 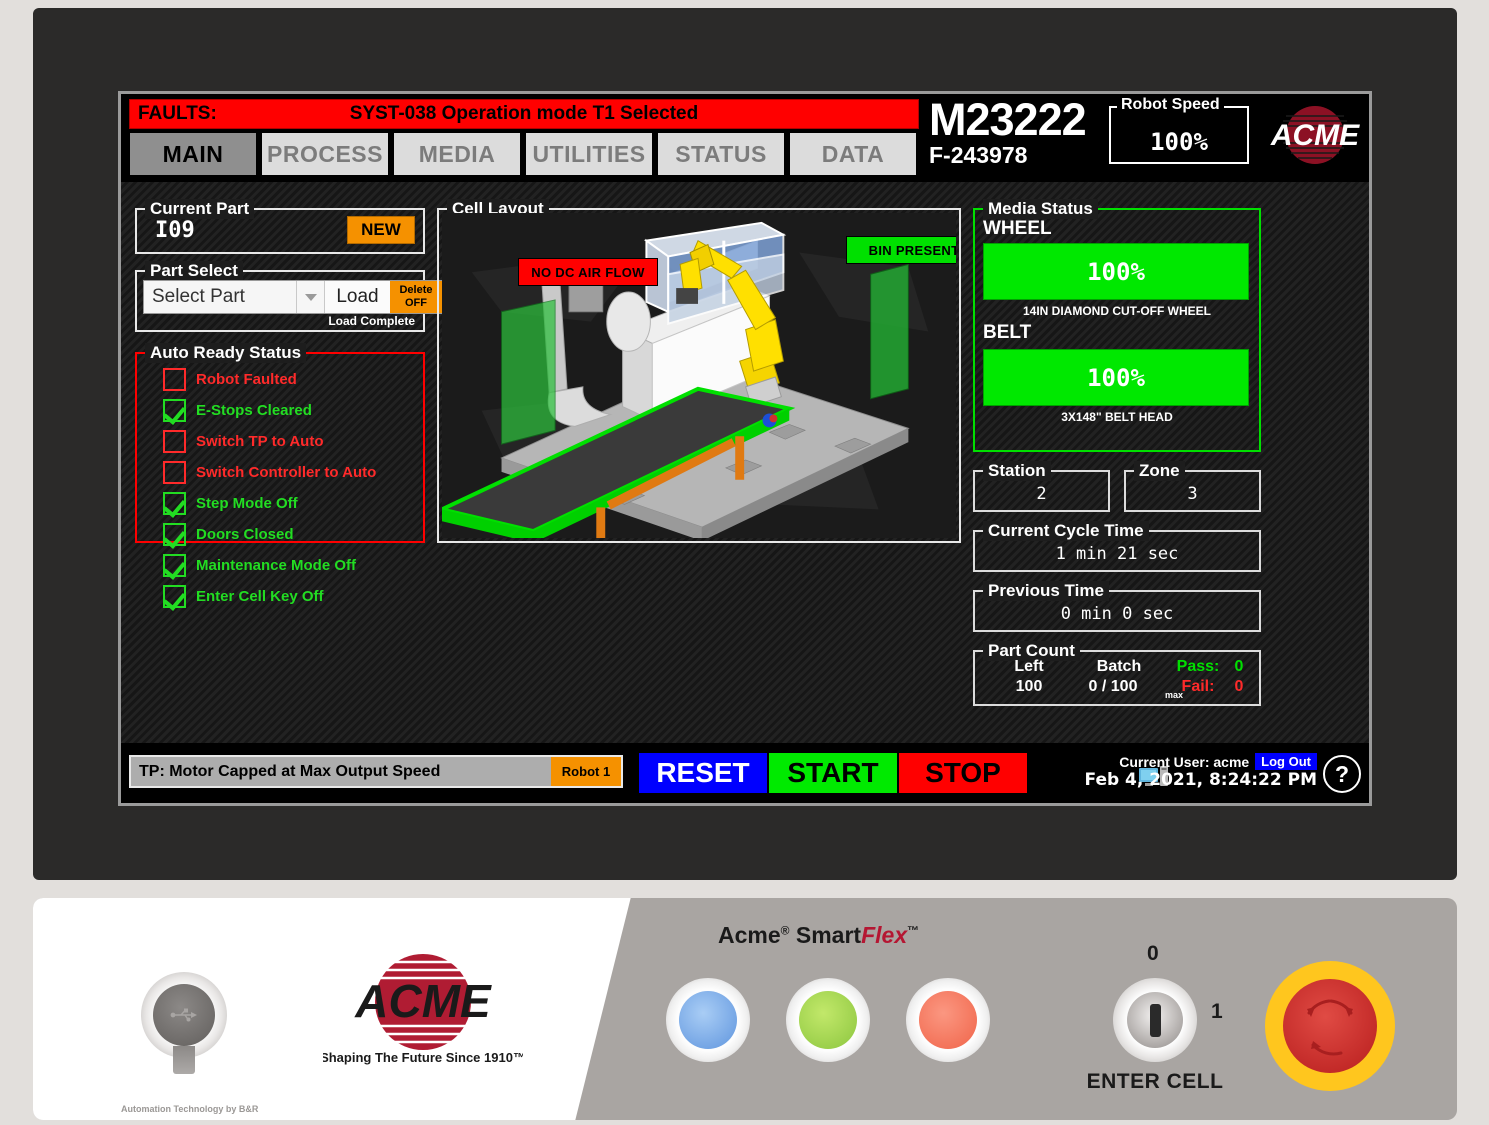 What do you see at coordinates (423, 1057) in the screenshot?
I see `acme-tagline: Shaping The Future Since 1910™` at bounding box center [423, 1057].